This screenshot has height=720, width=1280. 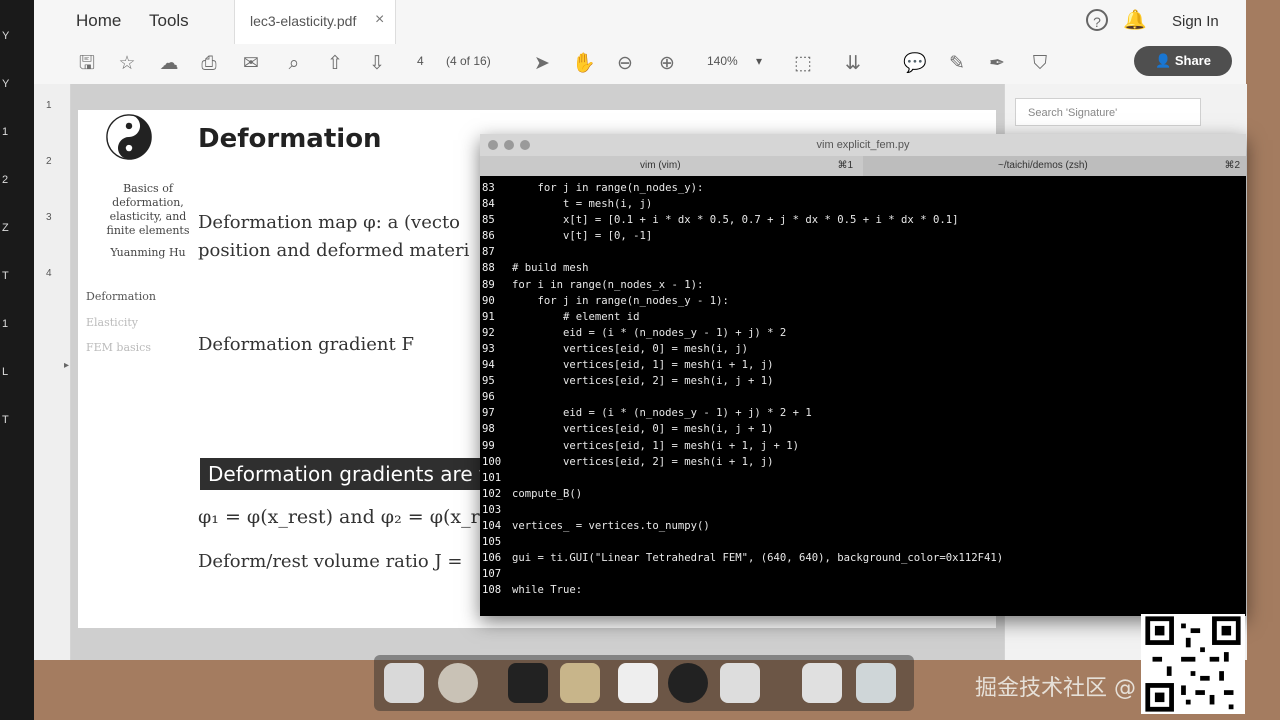 What do you see at coordinates (638, 683) in the screenshot?
I see `notes-icon` at bounding box center [638, 683].